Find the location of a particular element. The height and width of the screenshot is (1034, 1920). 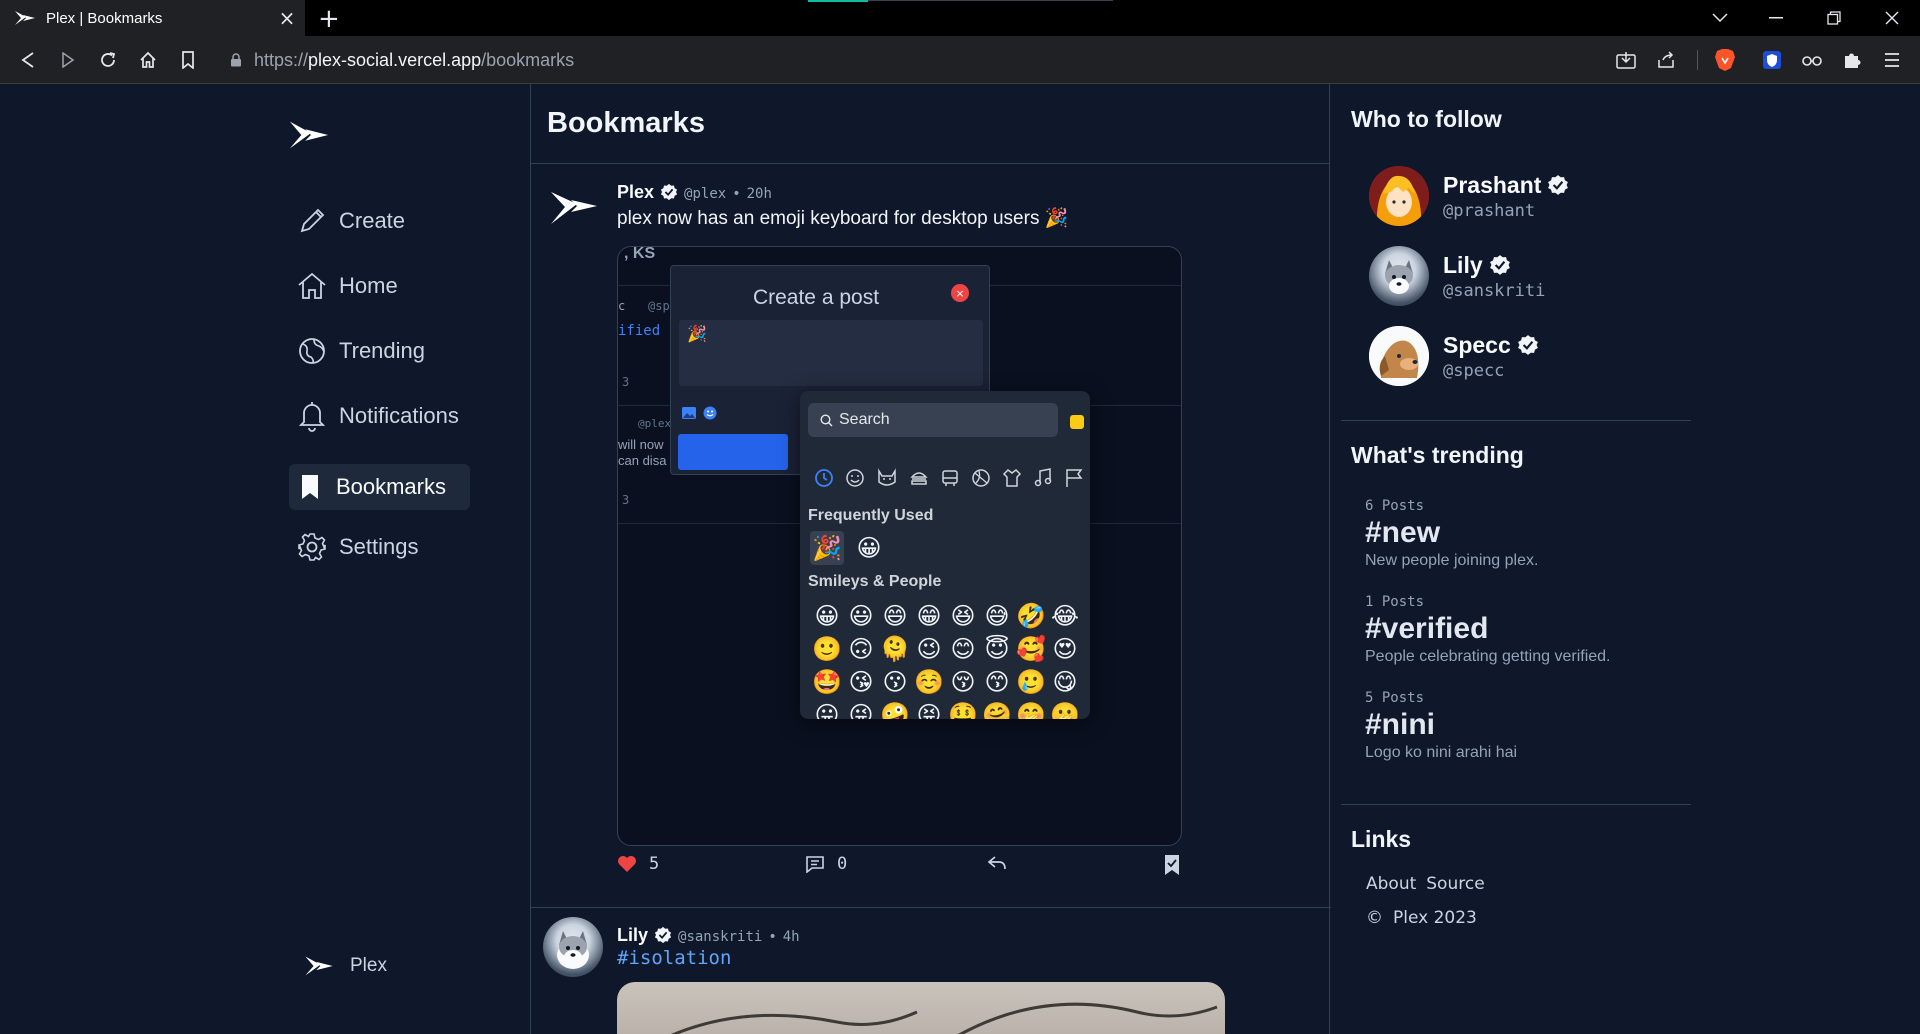

emoji: 😜 is located at coordinates (861, 710).